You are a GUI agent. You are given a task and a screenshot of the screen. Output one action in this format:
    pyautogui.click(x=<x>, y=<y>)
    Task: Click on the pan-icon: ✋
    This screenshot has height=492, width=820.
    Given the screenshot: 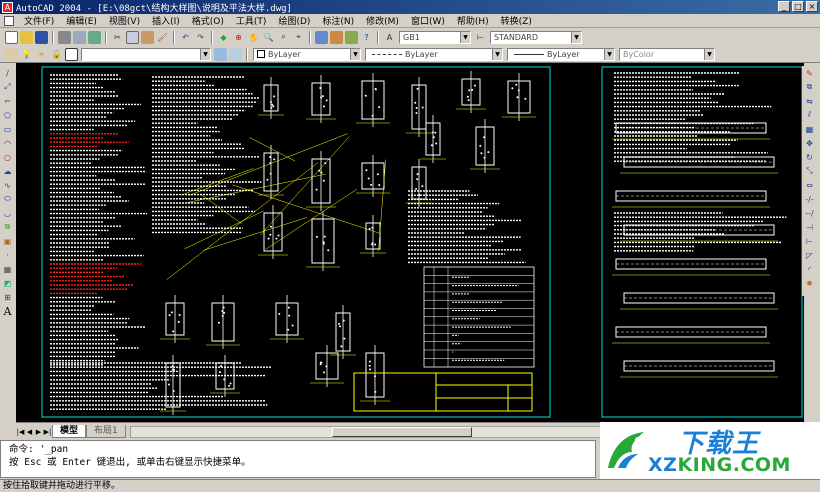 What is the action you would take?
    pyautogui.click(x=253, y=37)
    